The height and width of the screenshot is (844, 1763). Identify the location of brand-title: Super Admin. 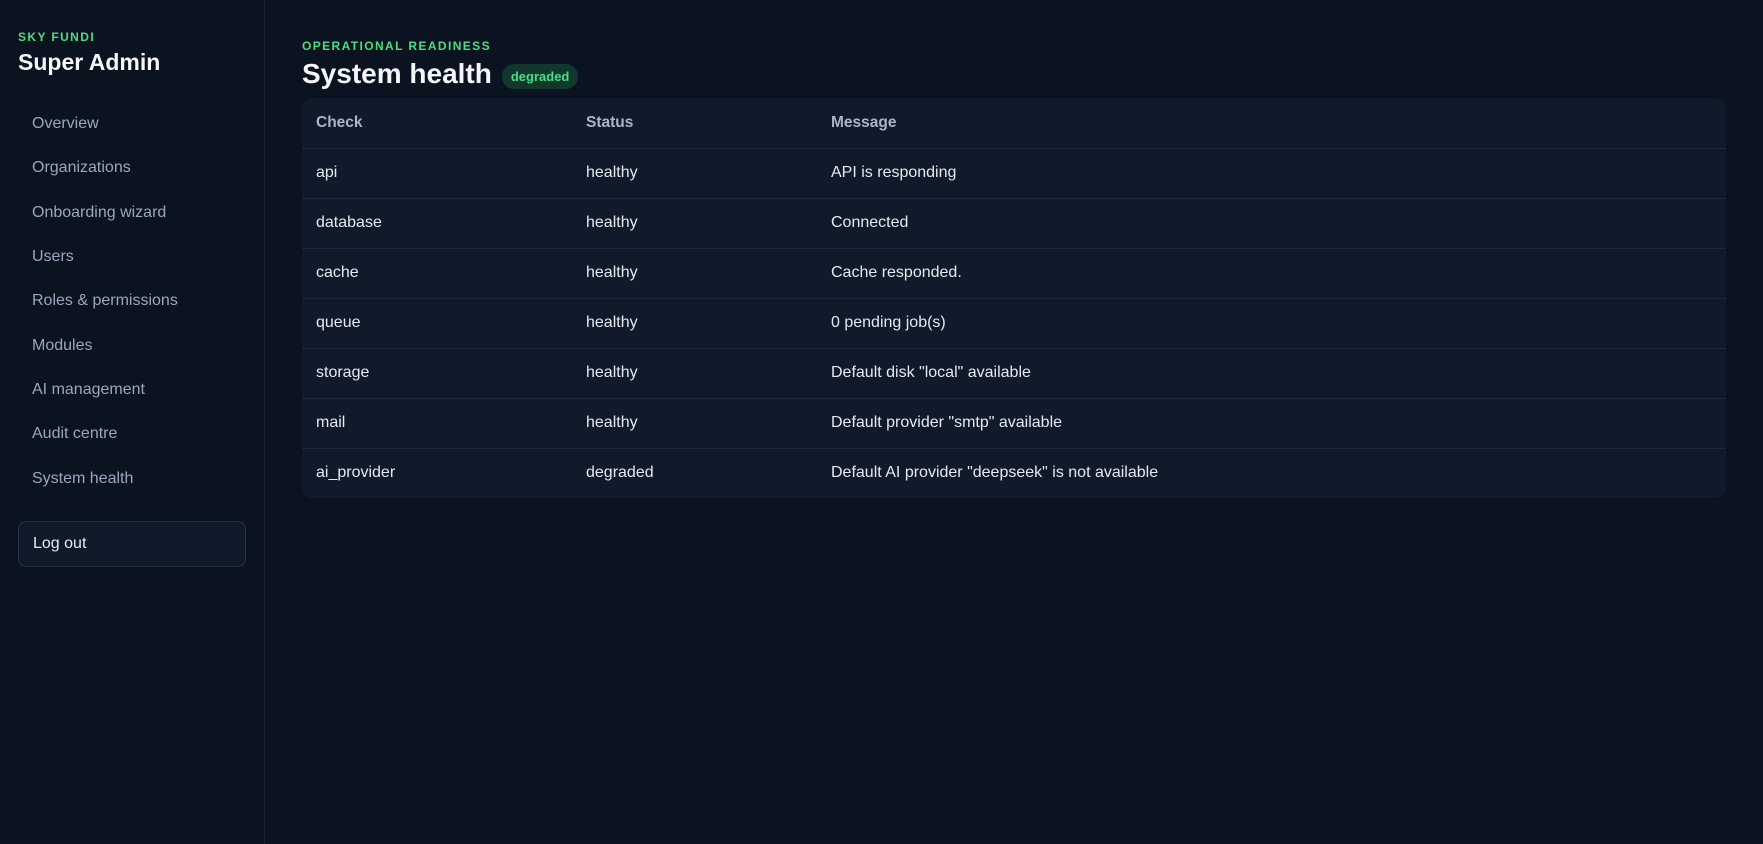
(89, 62).